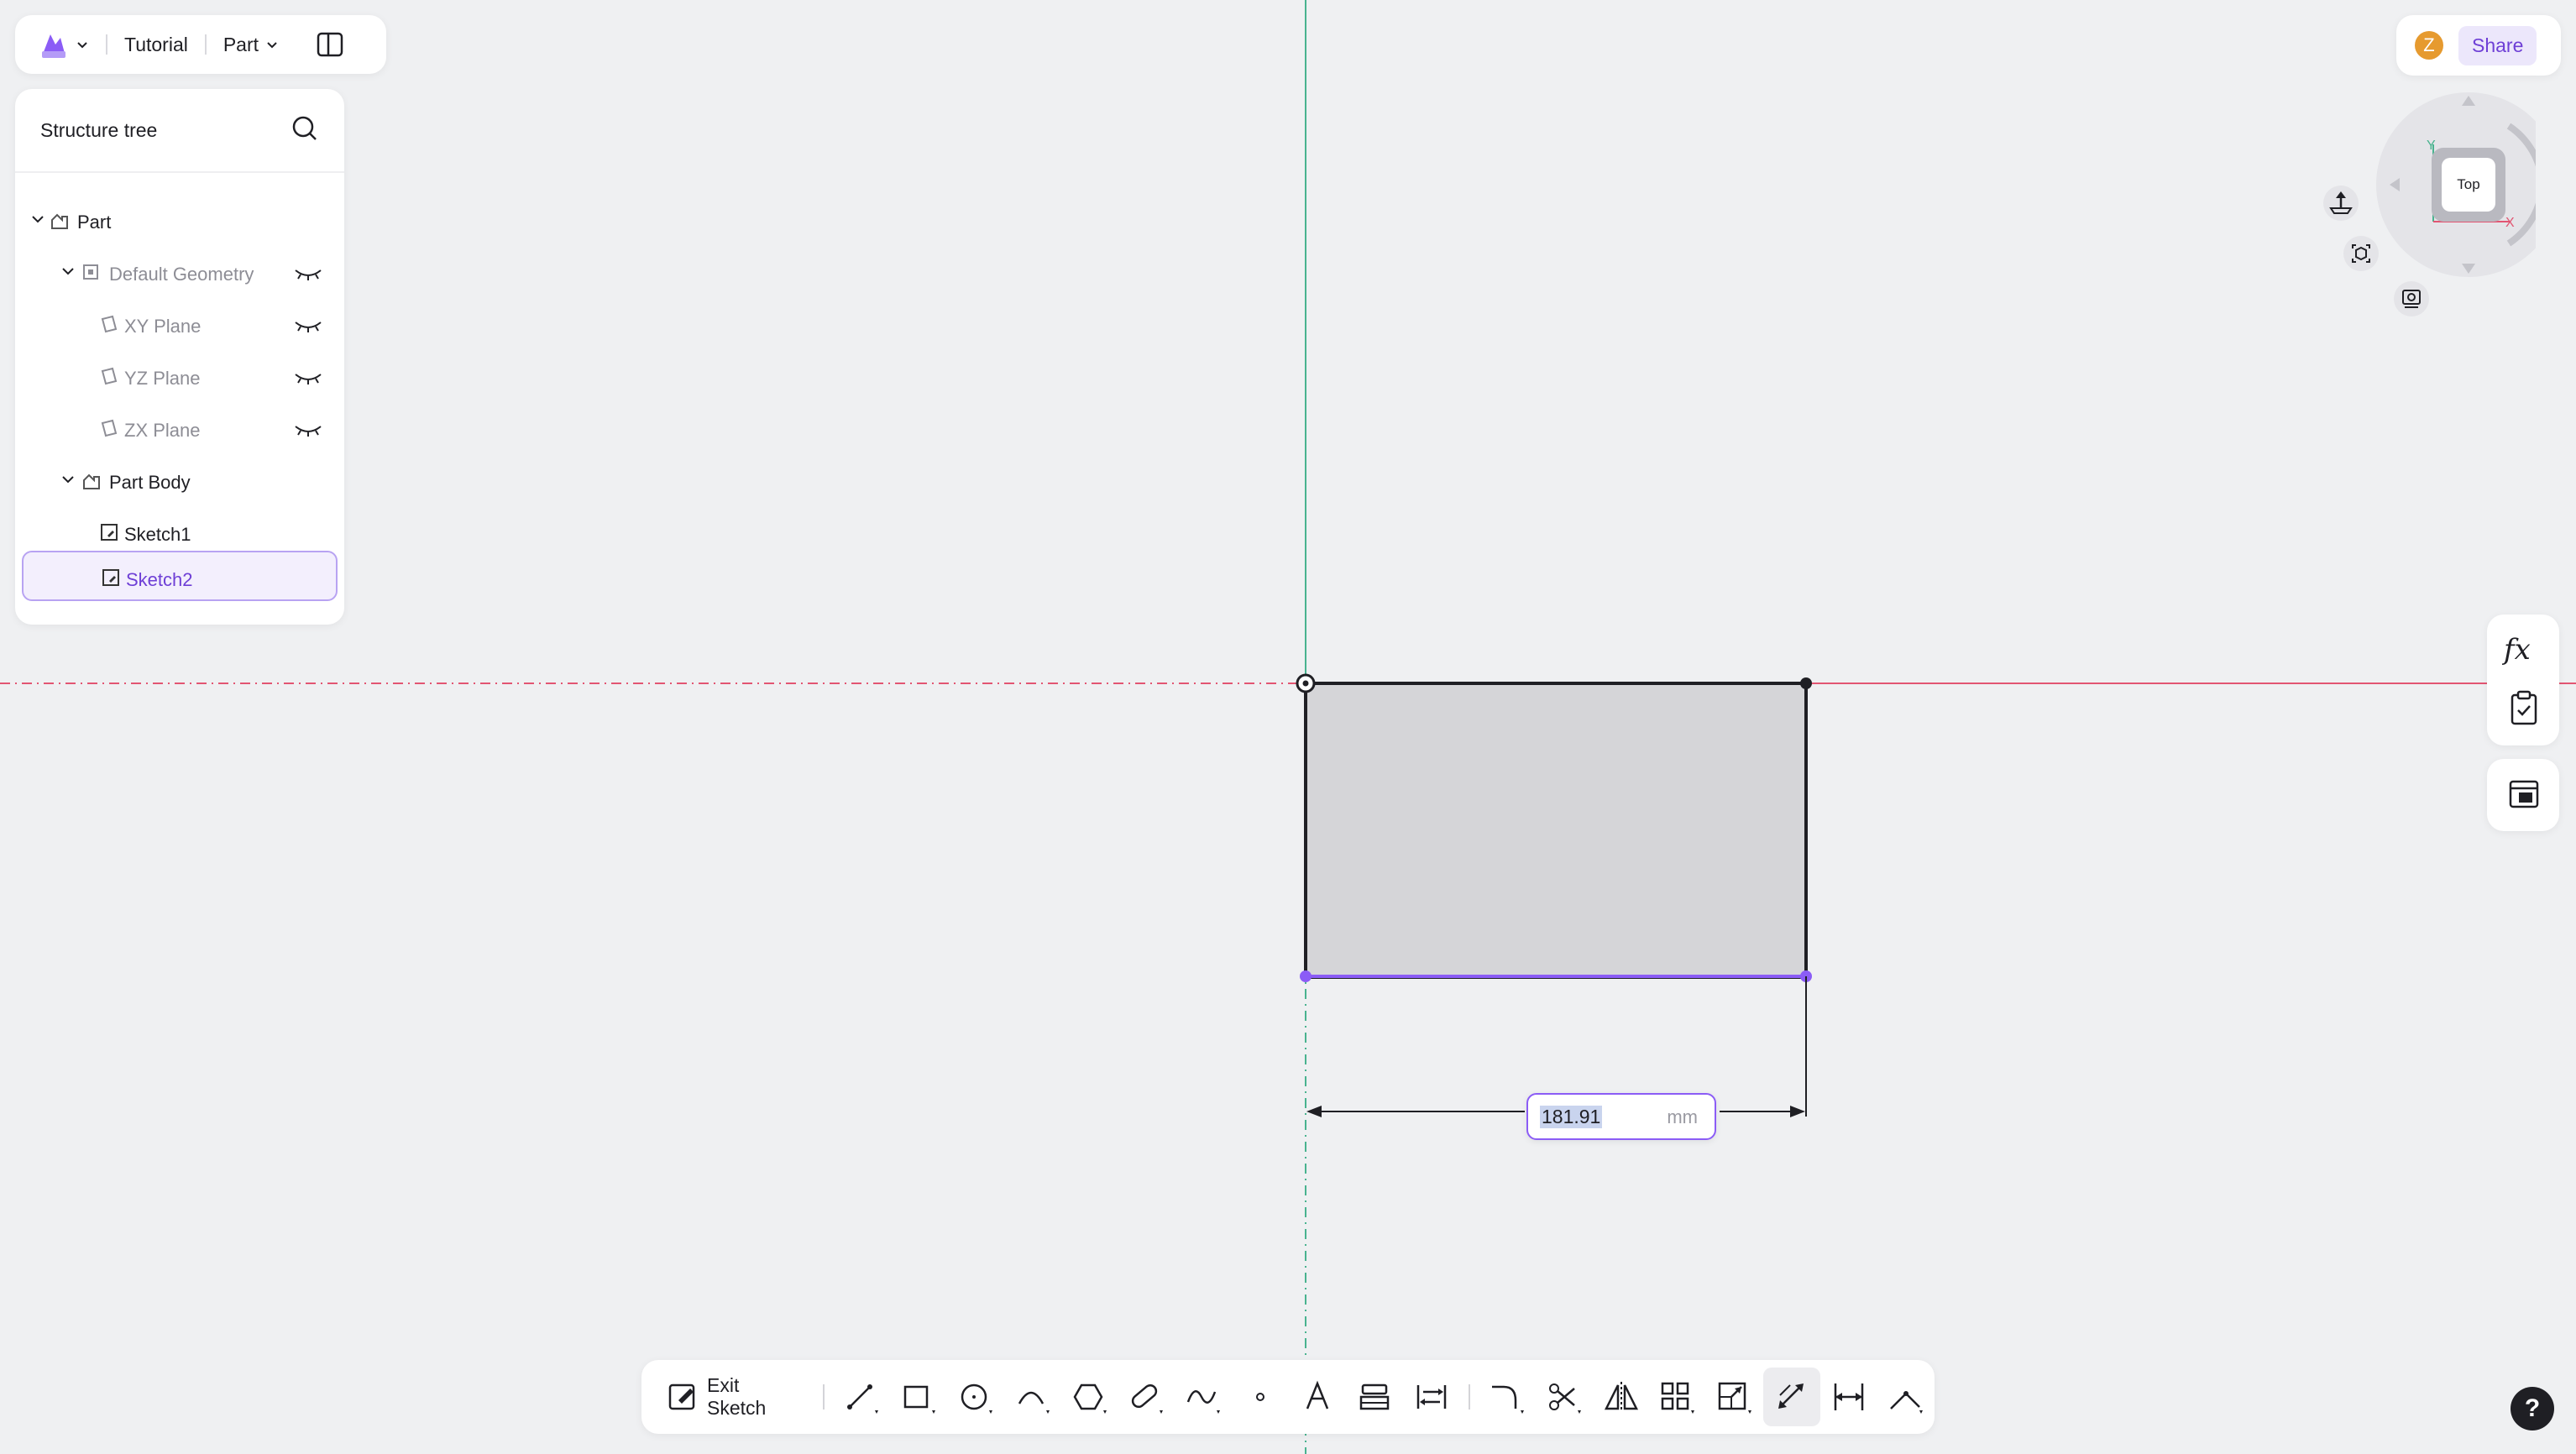 This screenshot has height=1454, width=2576. Describe the element at coordinates (1374, 1397) in the screenshot. I see `project-tool-icon` at that location.